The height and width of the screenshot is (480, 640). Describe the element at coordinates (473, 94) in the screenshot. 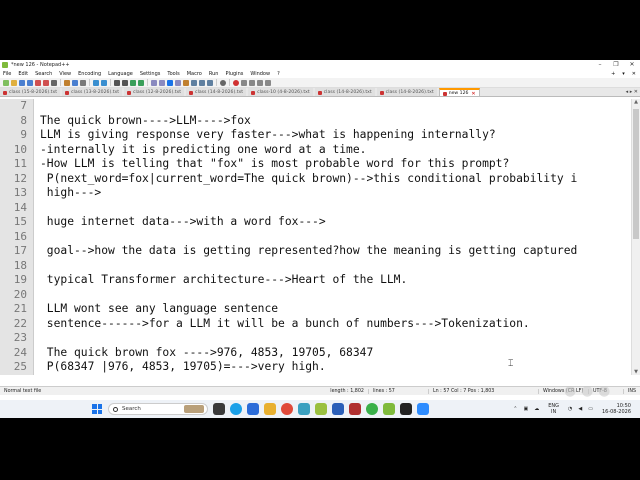

I see `tab-close-icon: ✕` at that location.